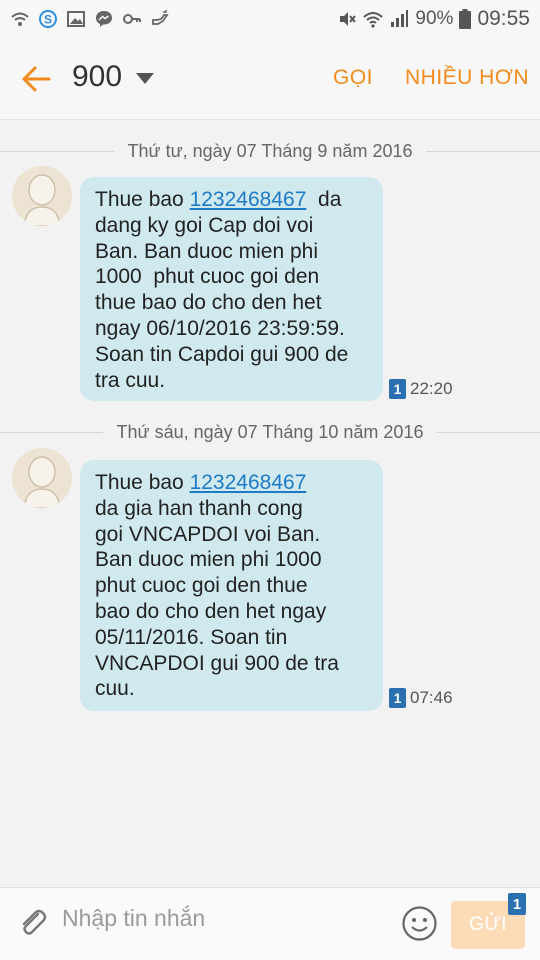  I want to click on contact-selector: 900, so click(113, 77).